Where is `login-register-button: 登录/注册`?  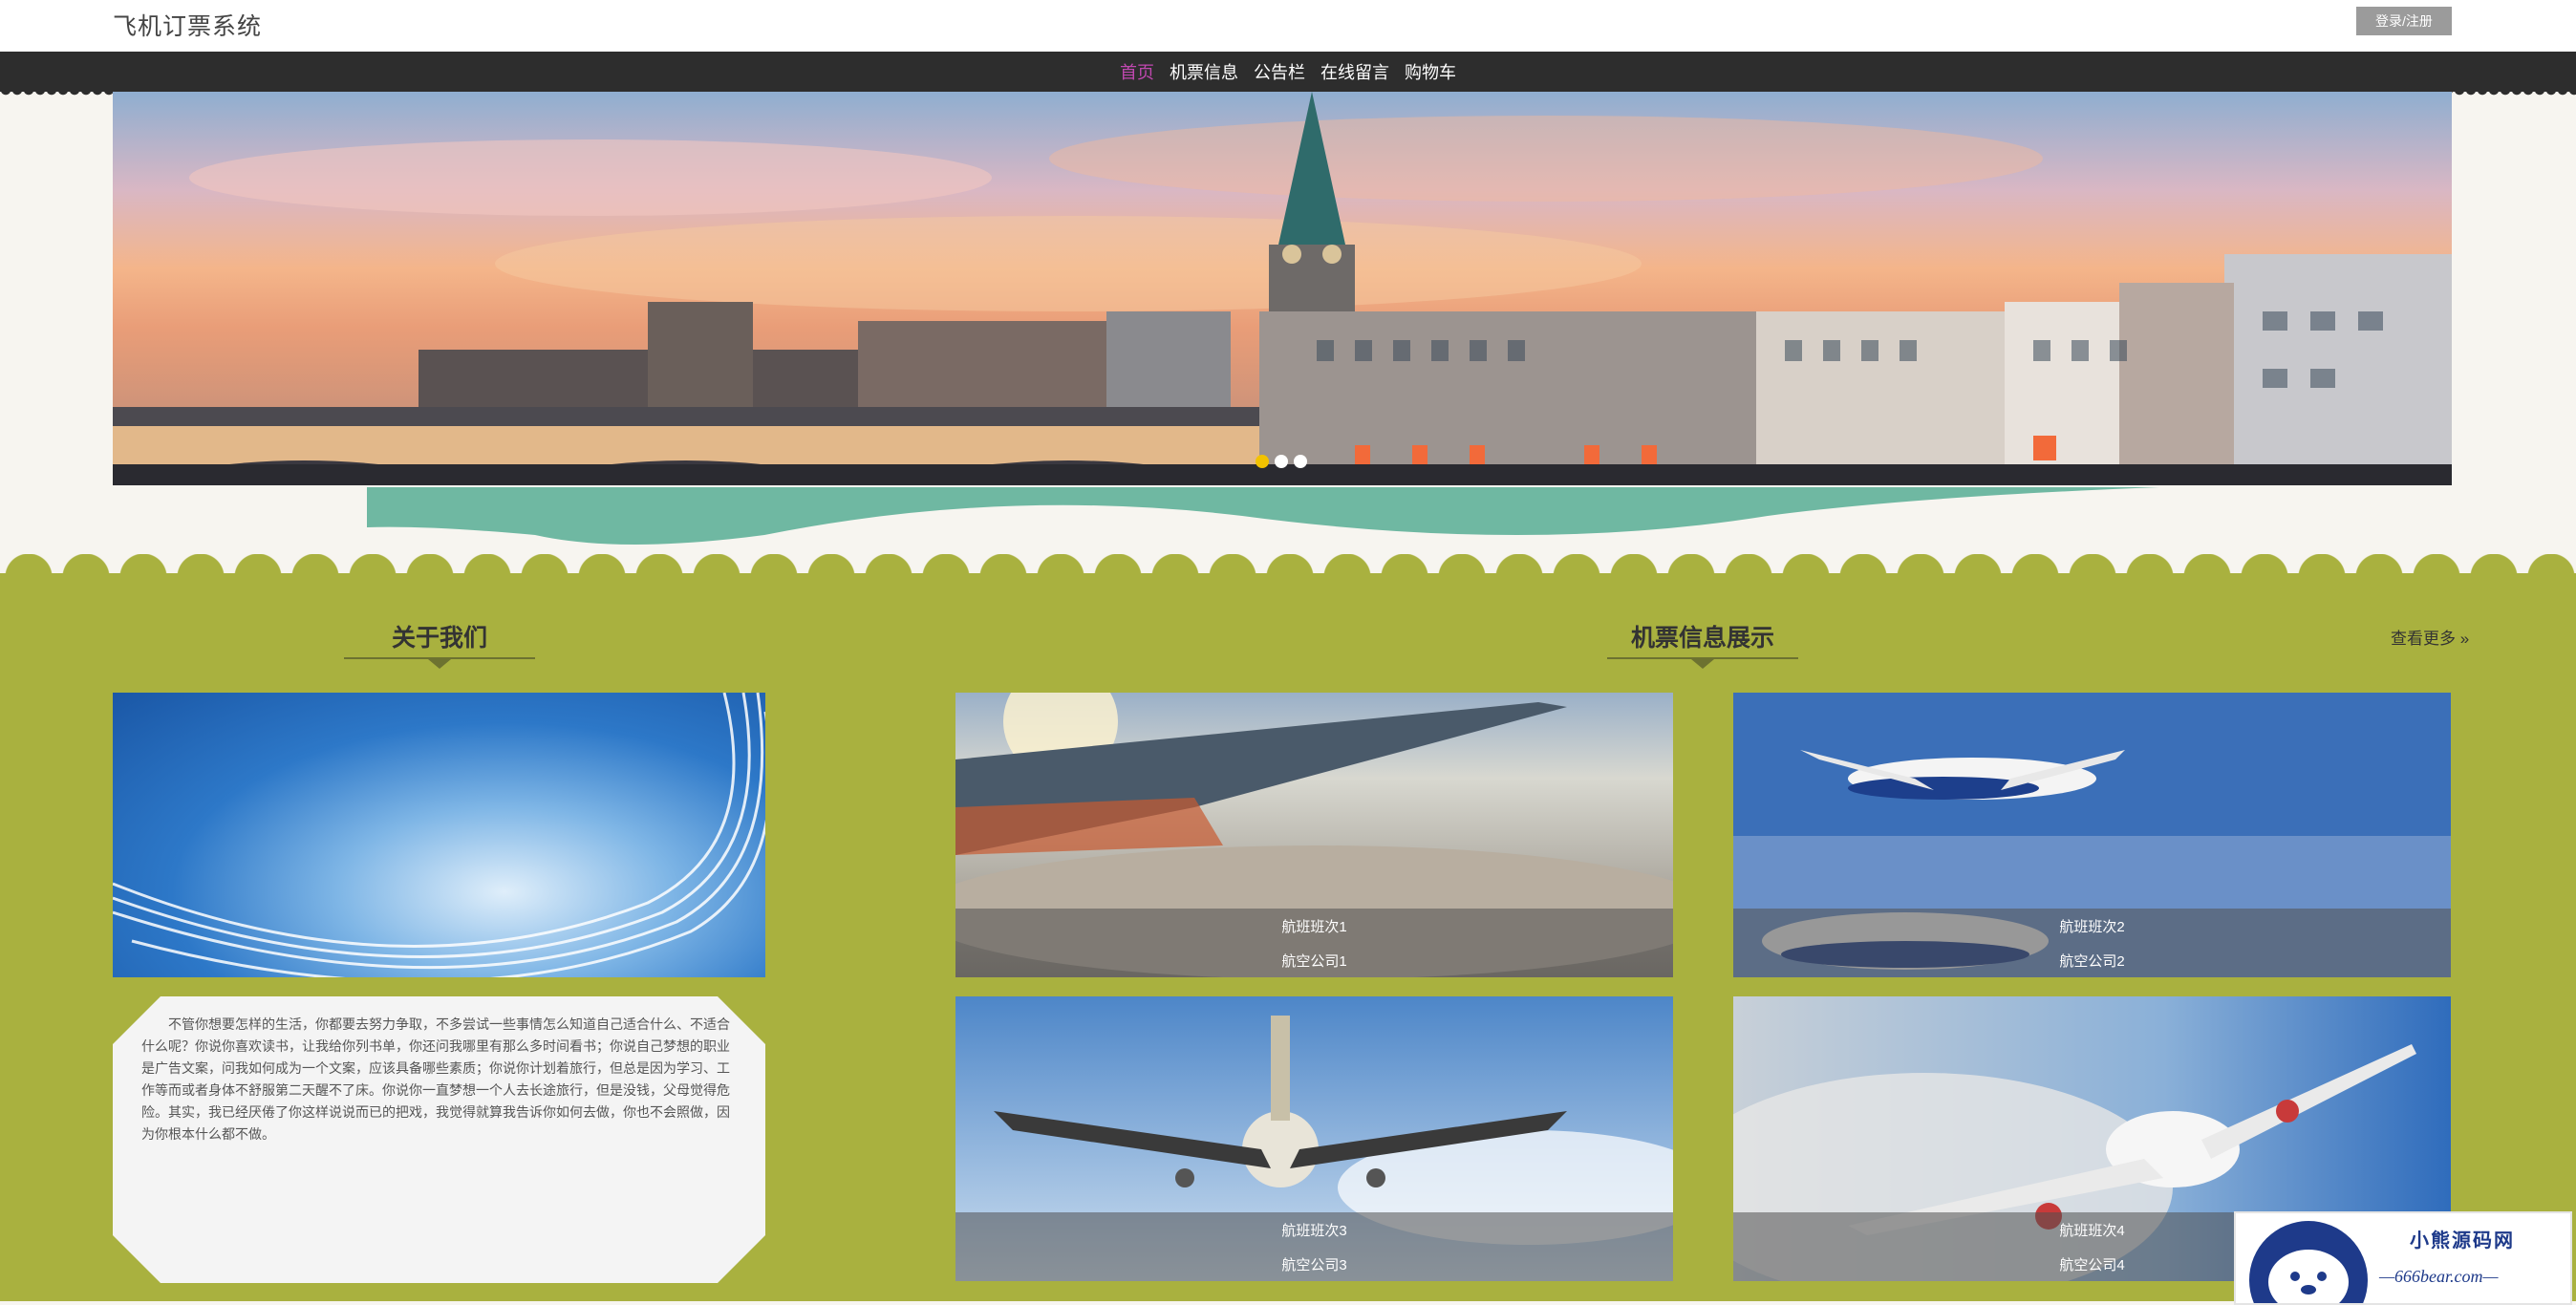 login-register-button: 登录/注册 is located at coordinates (2404, 21).